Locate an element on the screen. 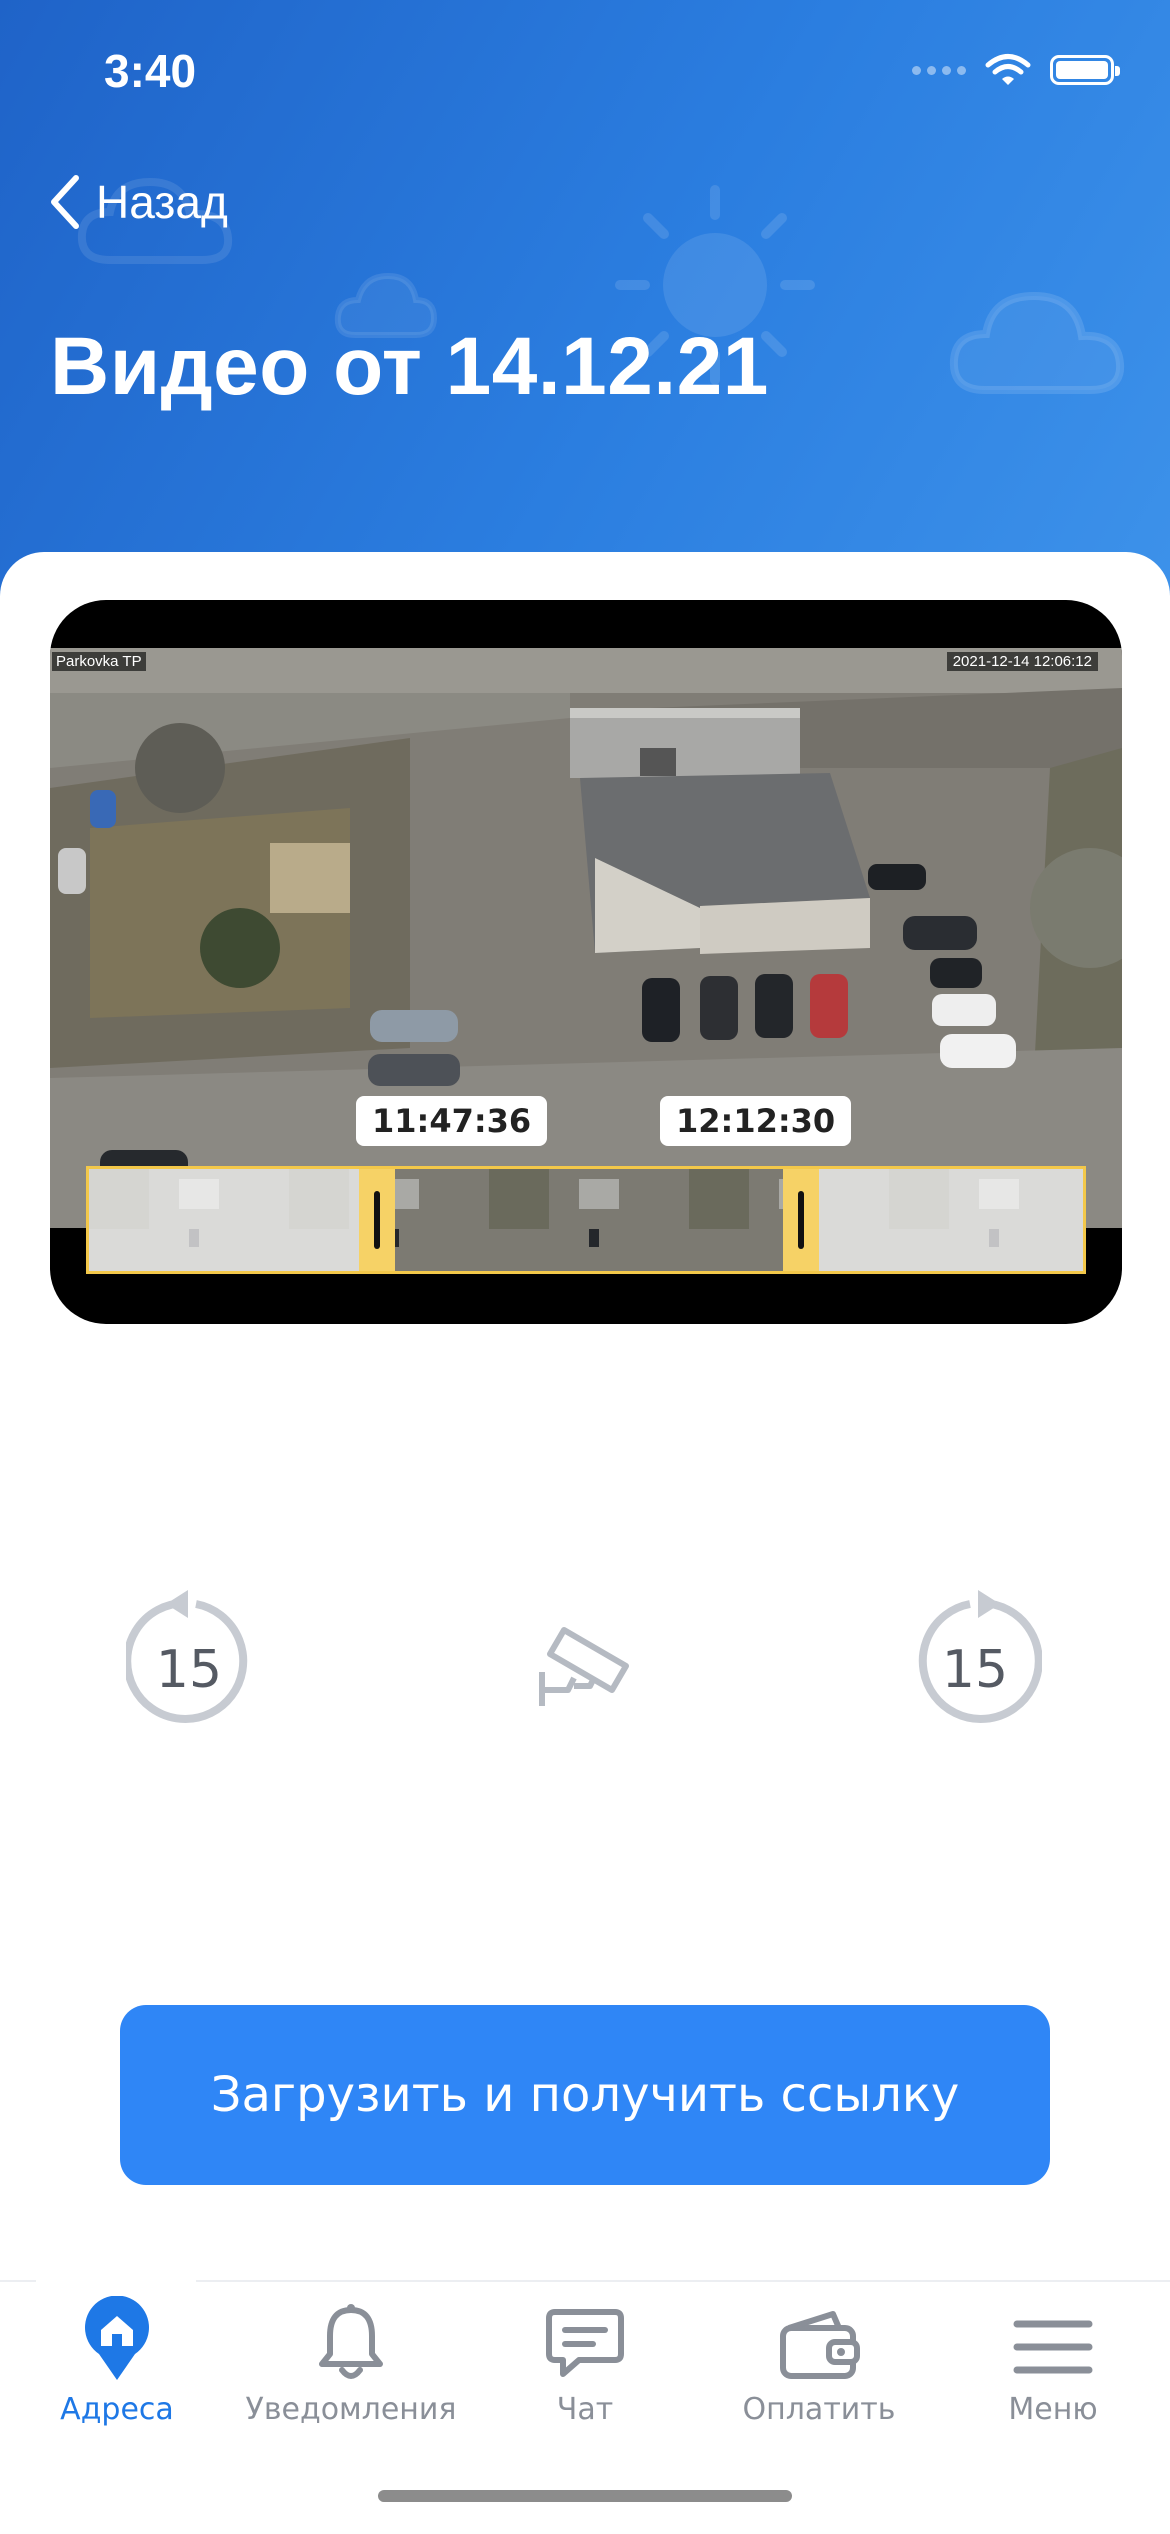  upload-and-get-link-button: Загрузить и получить ссылку is located at coordinates (585, 2095).